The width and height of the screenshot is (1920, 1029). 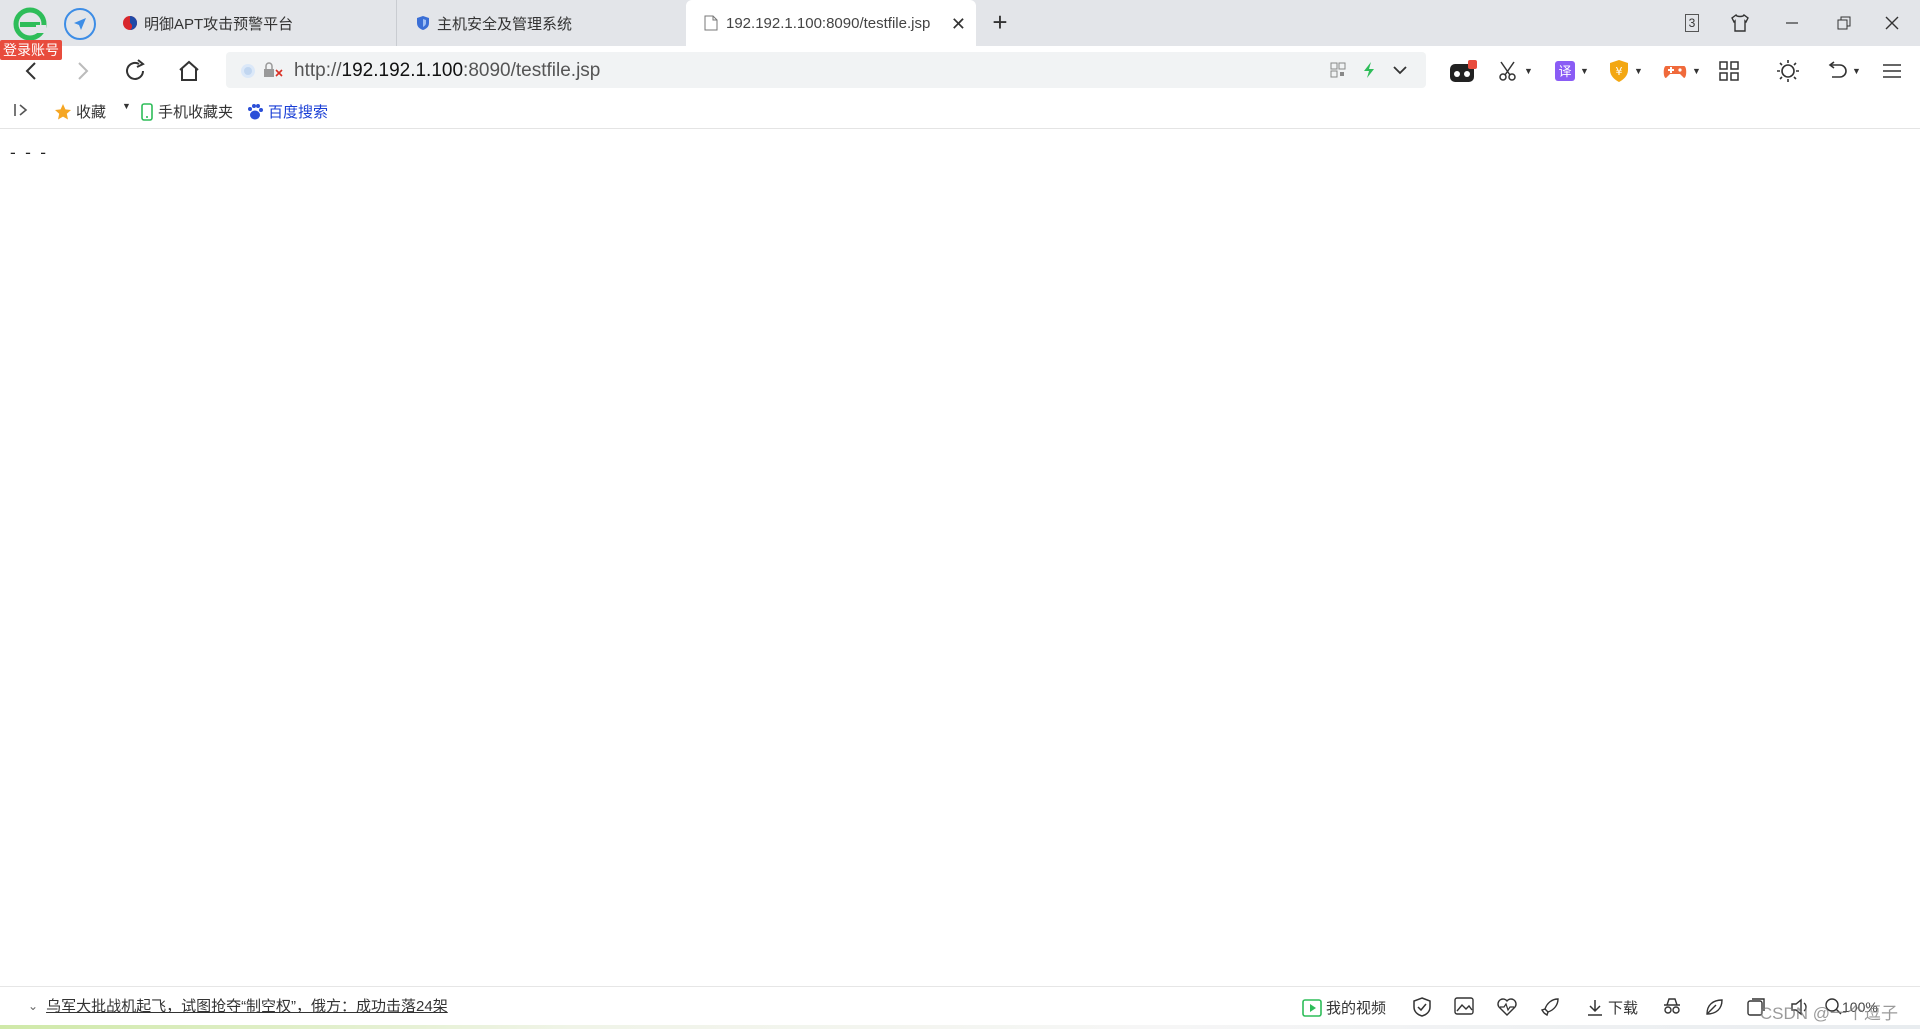 I want to click on sidebar-toggle-icon, so click(x=22, y=110).